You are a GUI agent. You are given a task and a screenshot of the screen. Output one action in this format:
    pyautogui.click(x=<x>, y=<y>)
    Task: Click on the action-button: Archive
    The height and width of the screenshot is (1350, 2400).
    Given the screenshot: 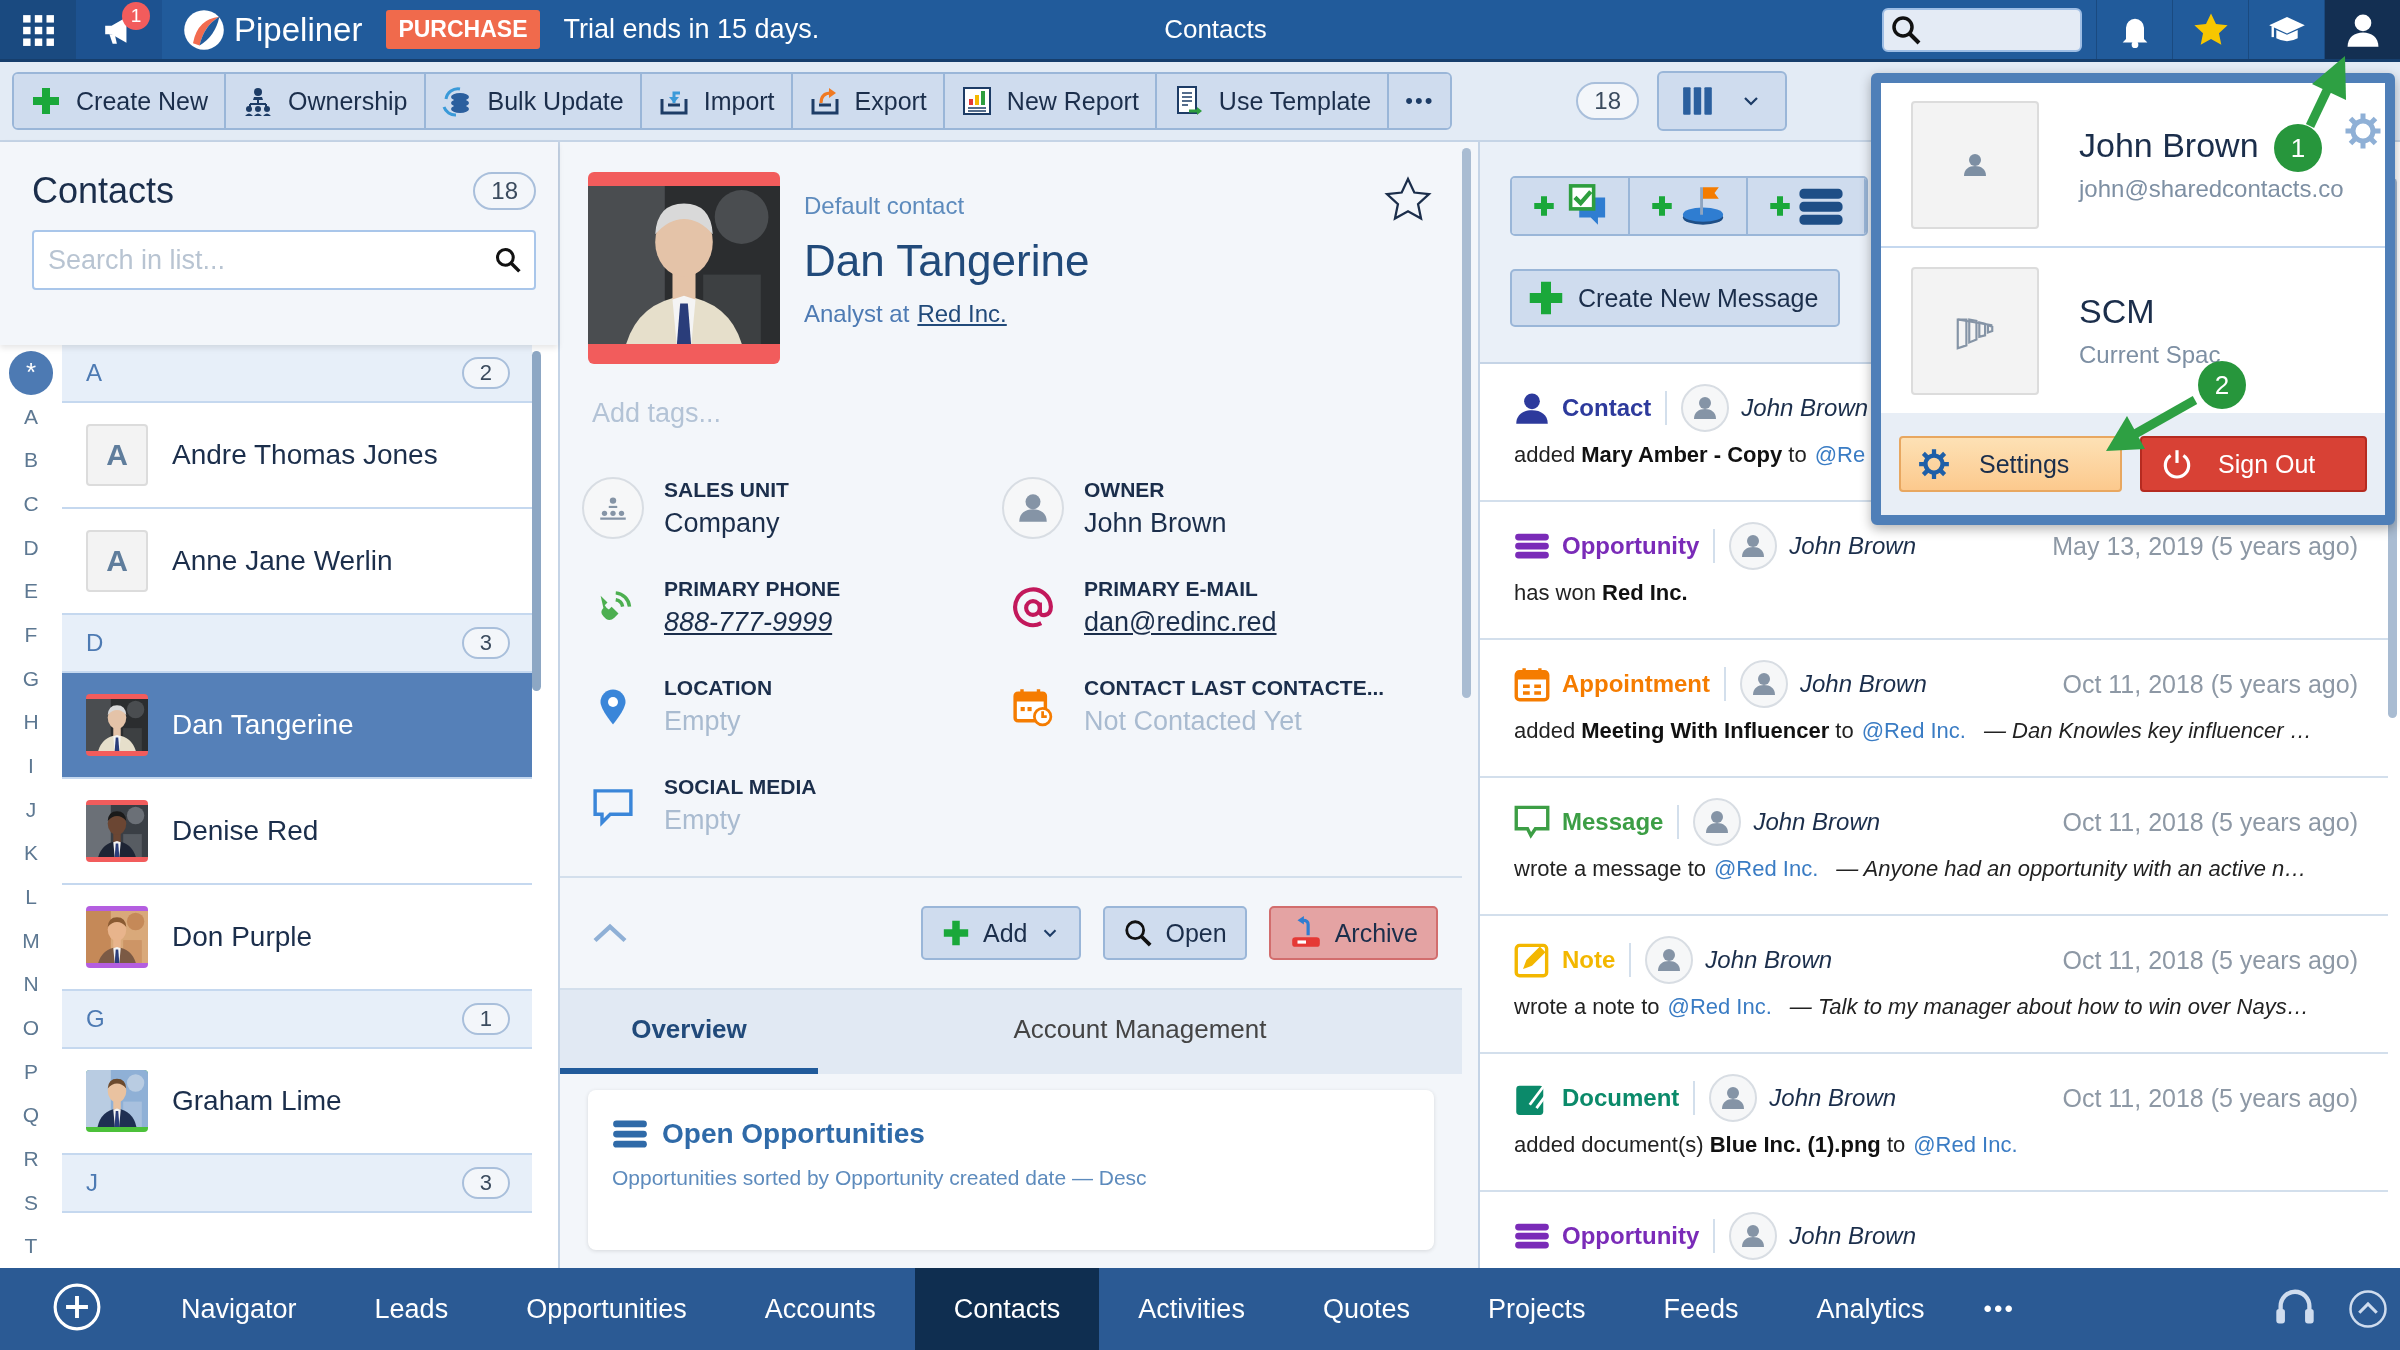 What is the action you would take?
    pyautogui.click(x=1353, y=933)
    